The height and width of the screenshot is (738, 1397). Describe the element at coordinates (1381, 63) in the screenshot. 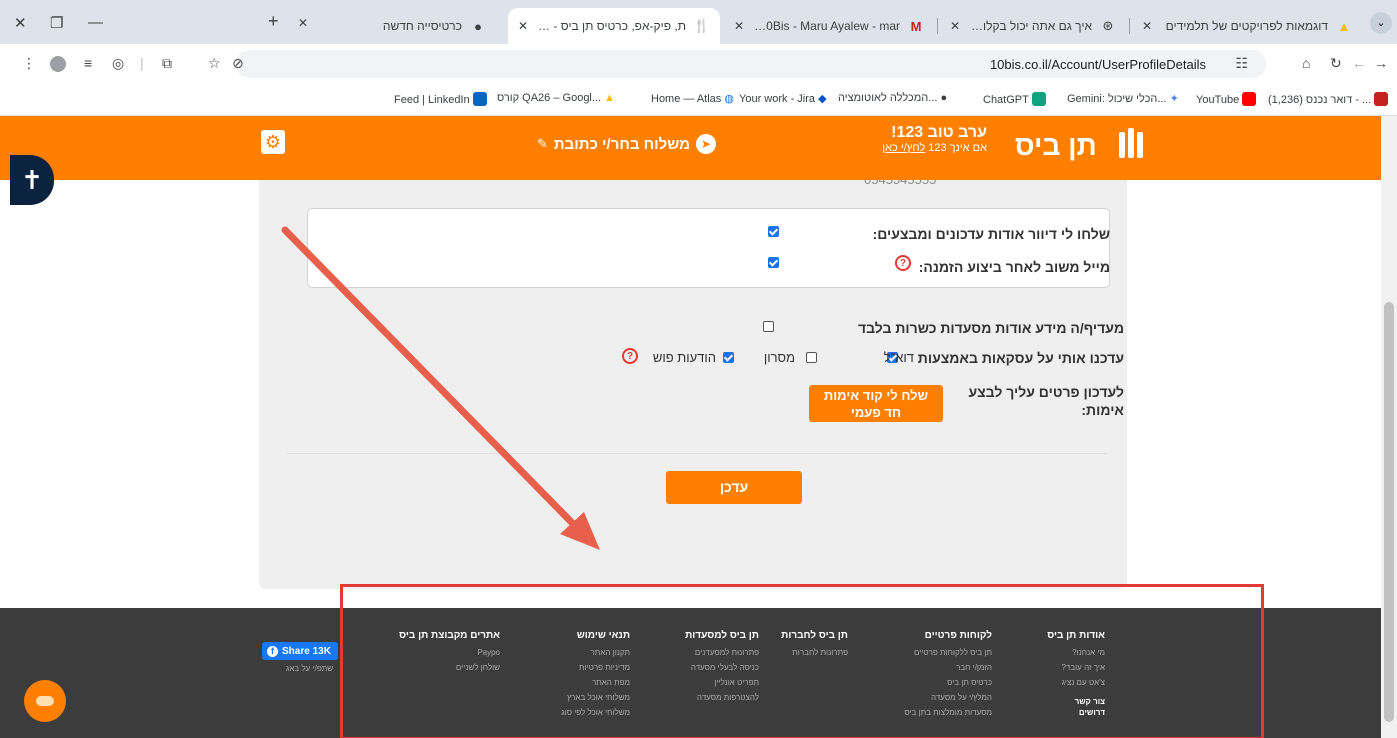

I see `back-icon: →` at that location.